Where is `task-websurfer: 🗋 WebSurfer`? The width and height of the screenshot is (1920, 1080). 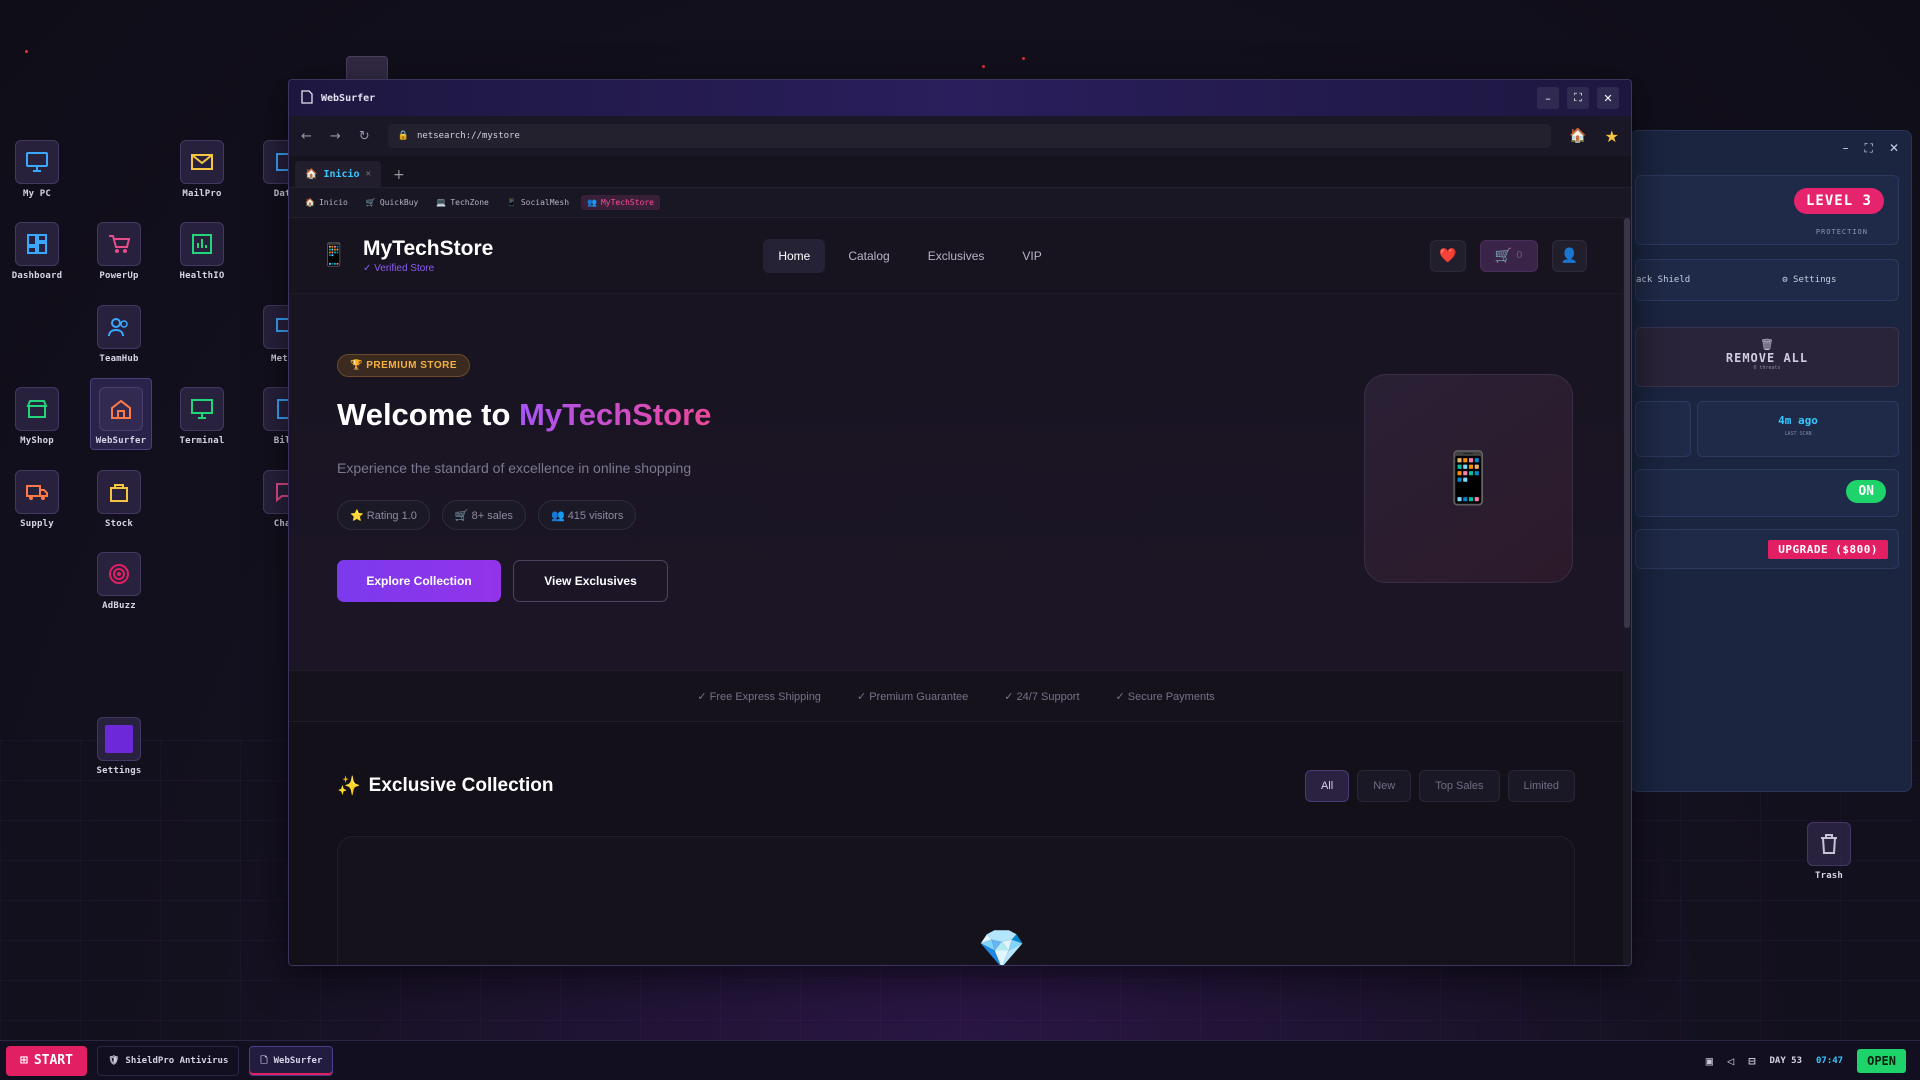
task-websurfer: 🗋 WebSurfer is located at coordinates (291, 1060).